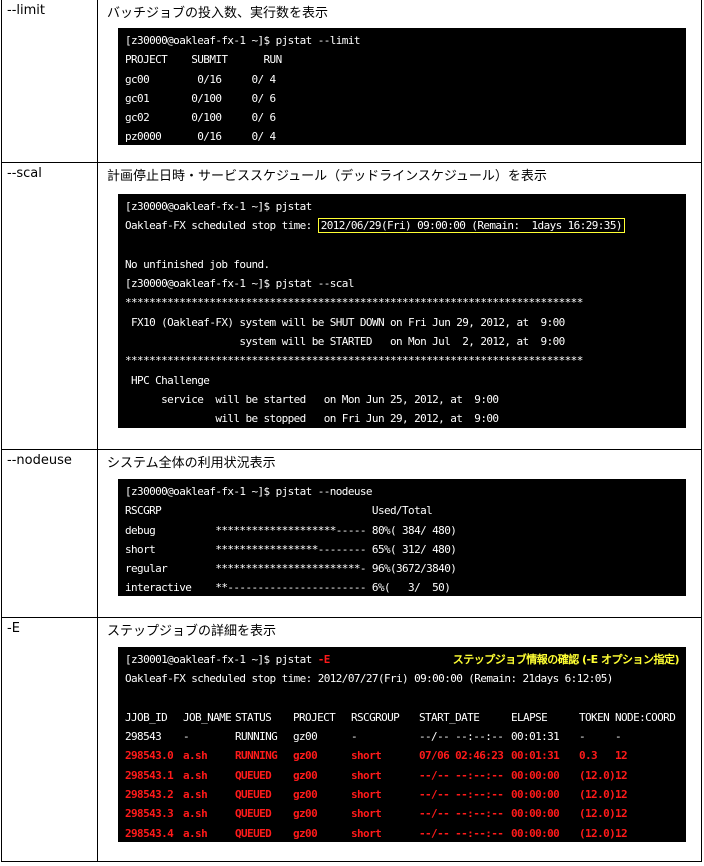  I want to click on terminal-line: PROJECT SUBMIT RUN, so click(203, 60).